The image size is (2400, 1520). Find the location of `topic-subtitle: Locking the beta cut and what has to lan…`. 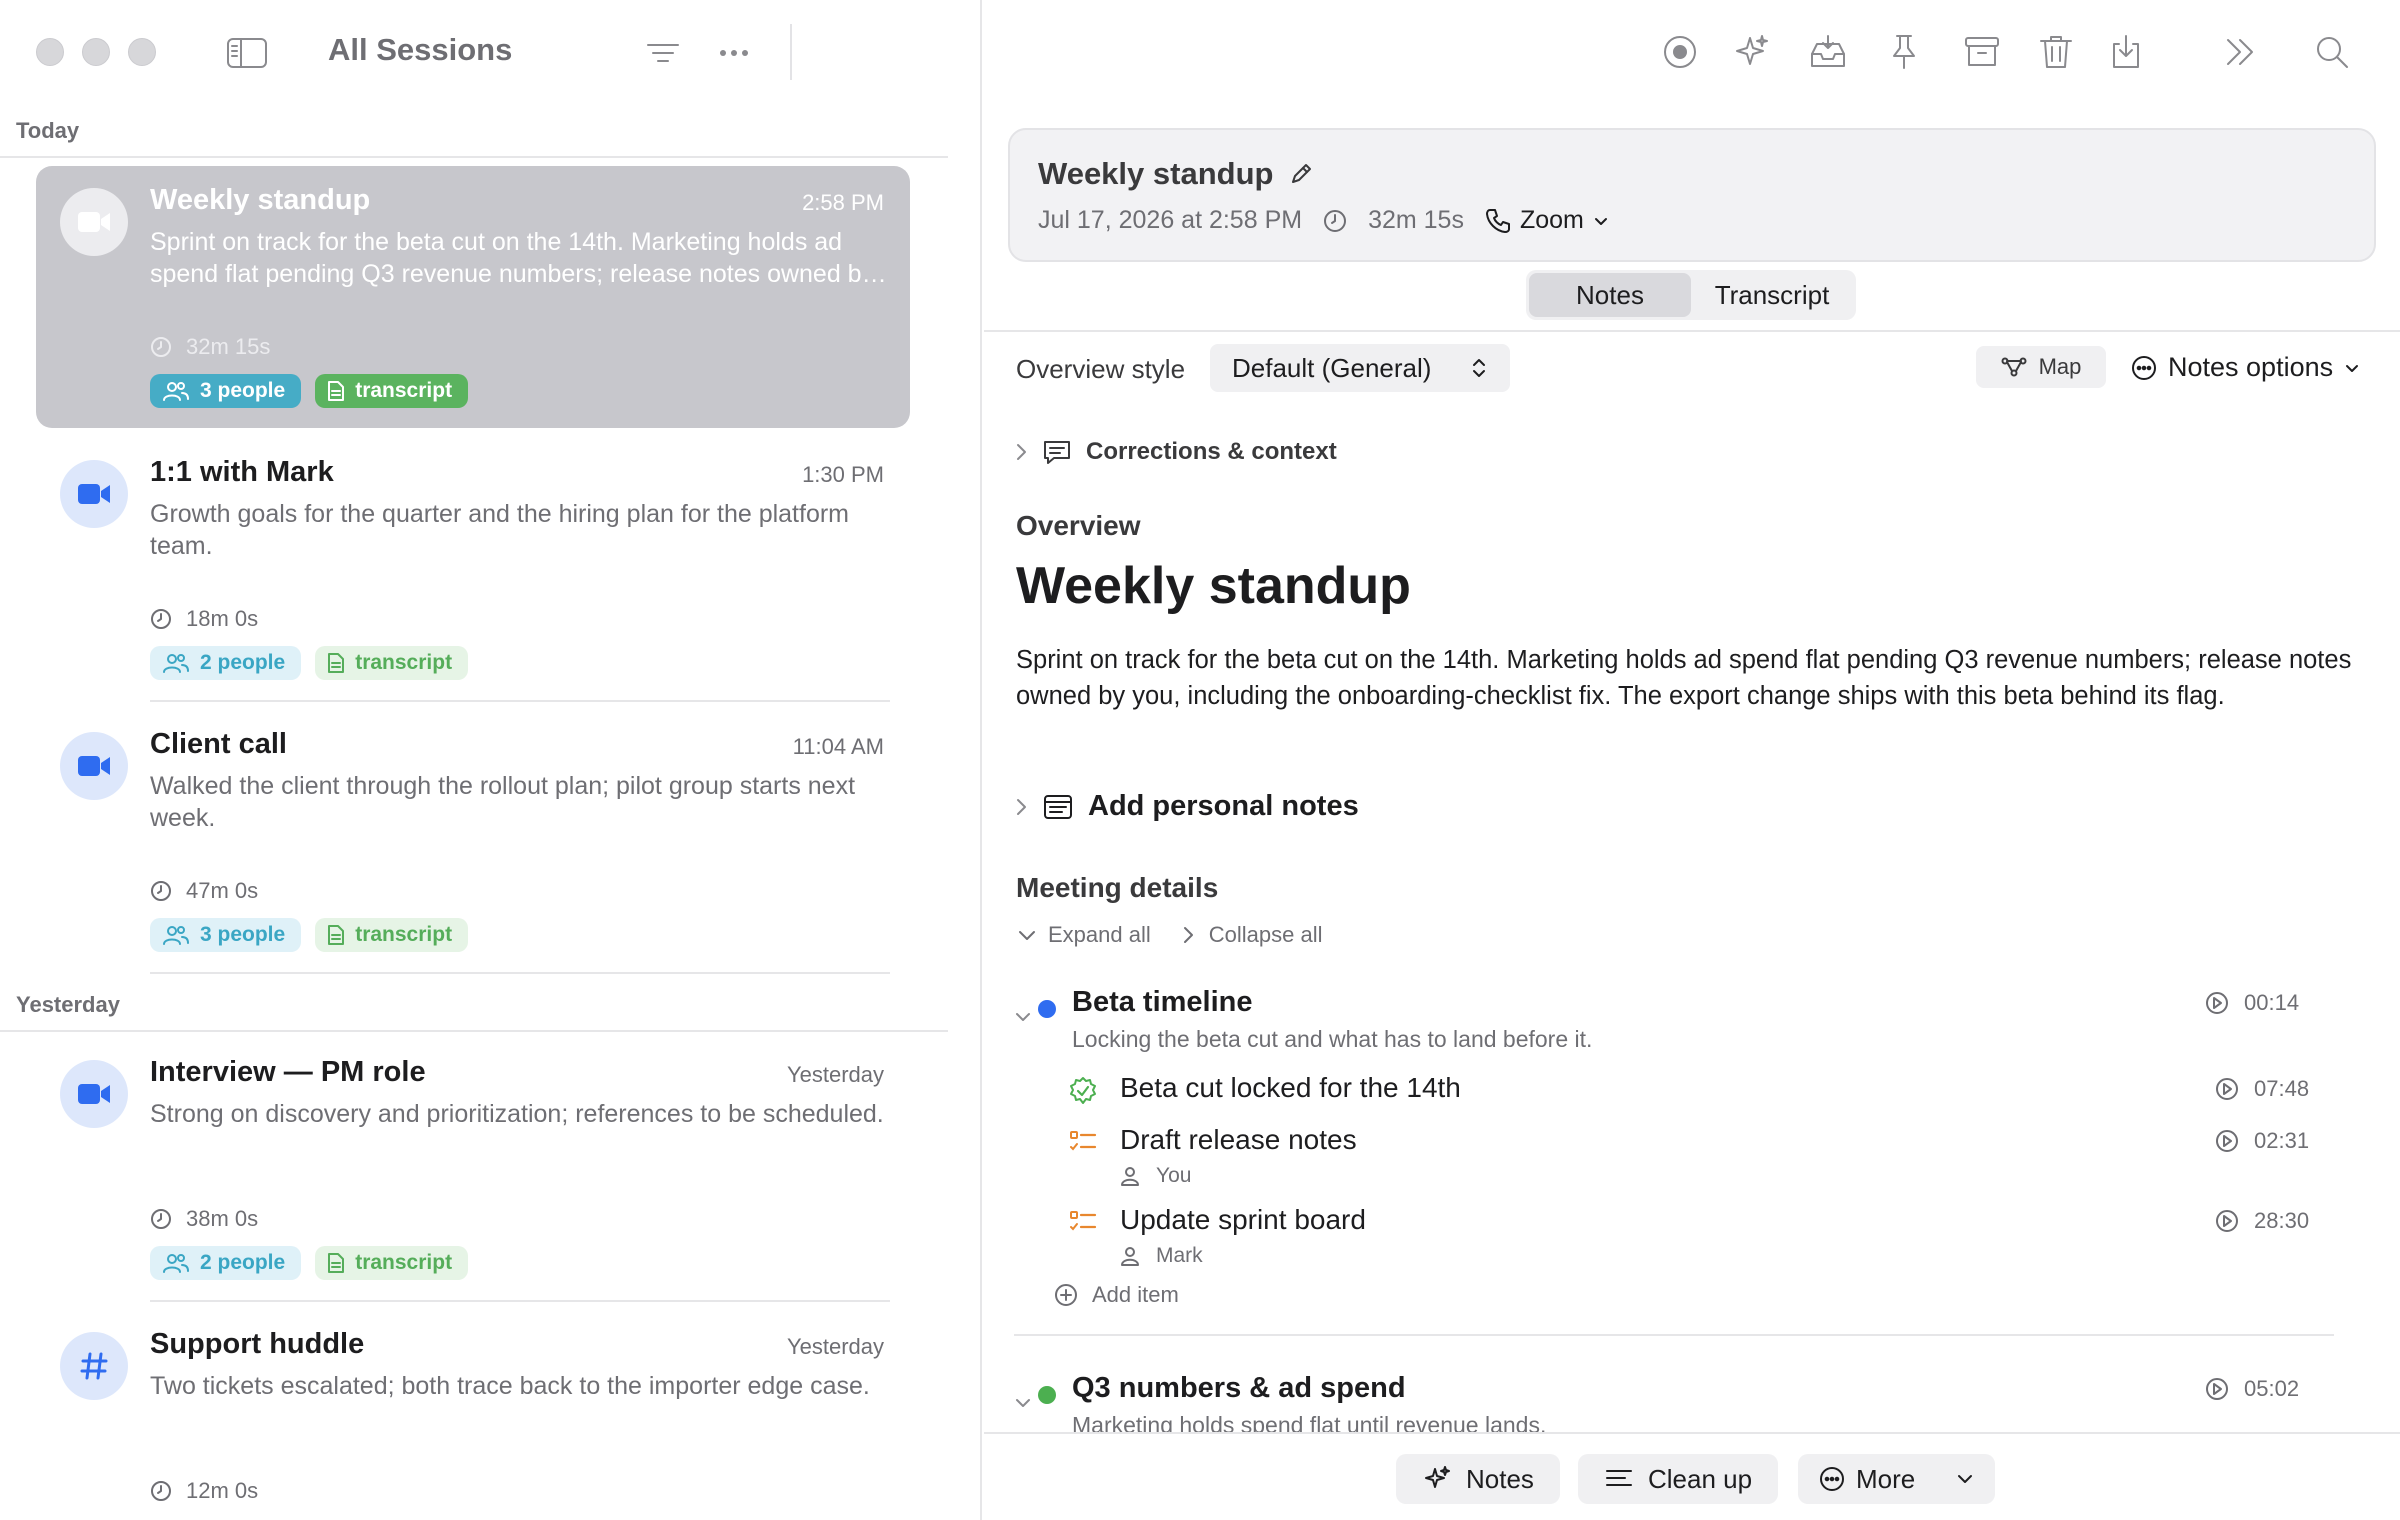

topic-subtitle: Locking the beta cut and what has to lan… is located at coordinates (1332, 1039).